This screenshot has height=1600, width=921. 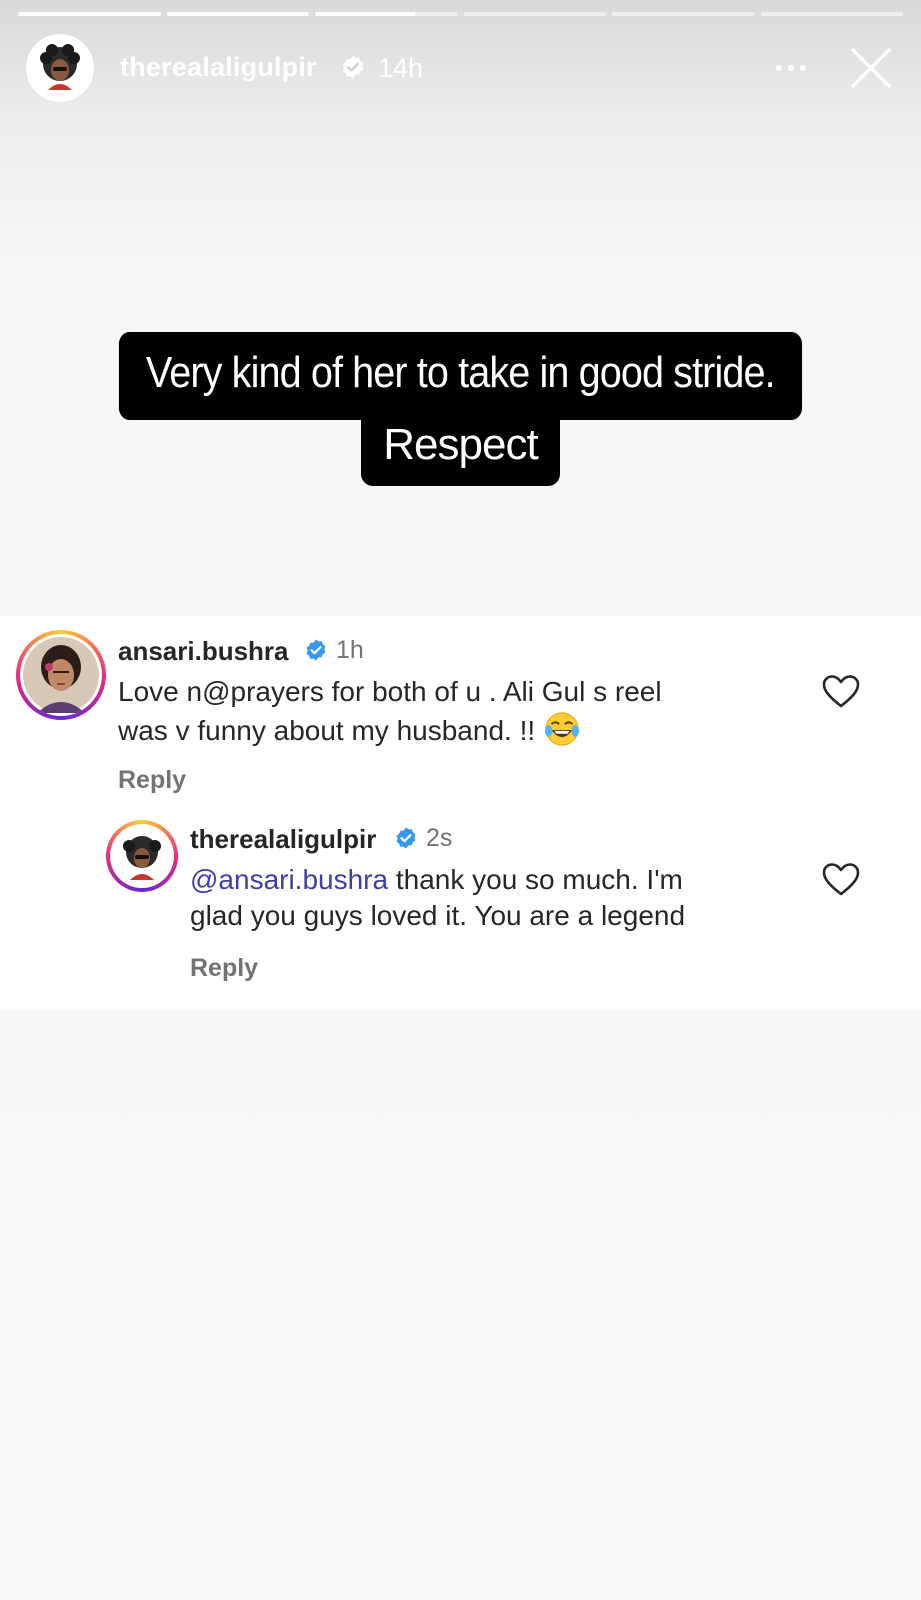 I want to click on caption-line-1: Very kind of her to take in good stride., so click(x=460, y=376).